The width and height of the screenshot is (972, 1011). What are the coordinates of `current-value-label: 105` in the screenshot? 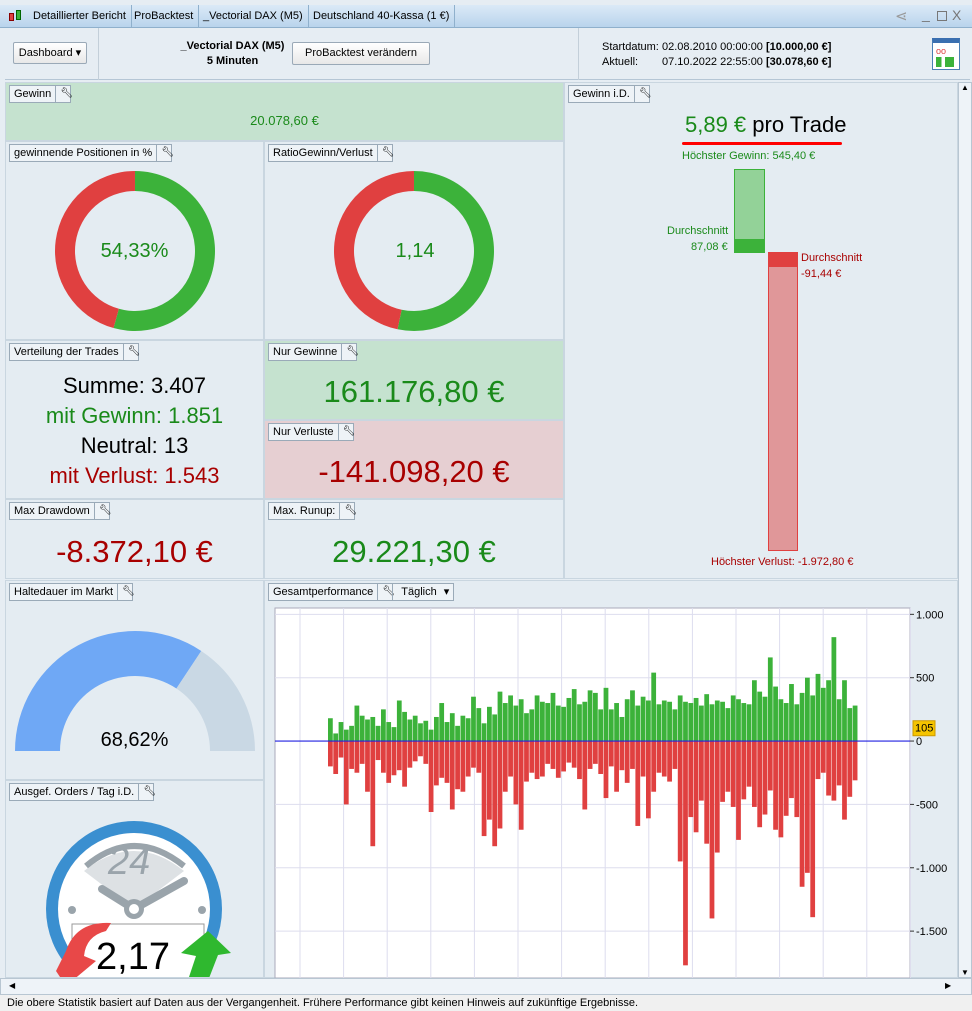 It's located at (924, 729).